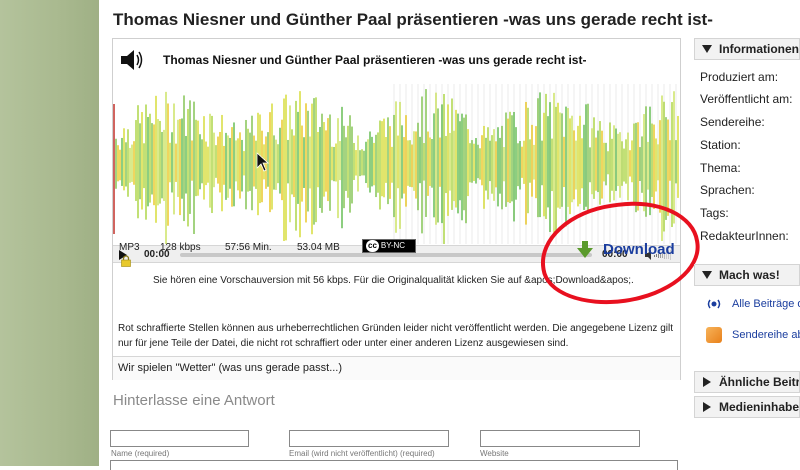 Image resolution: width=800 pixels, height=470 pixels. What do you see at coordinates (727, 190) in the screenshot?
I see `info-item: Sprachen:` at bounding box center [727, 190].